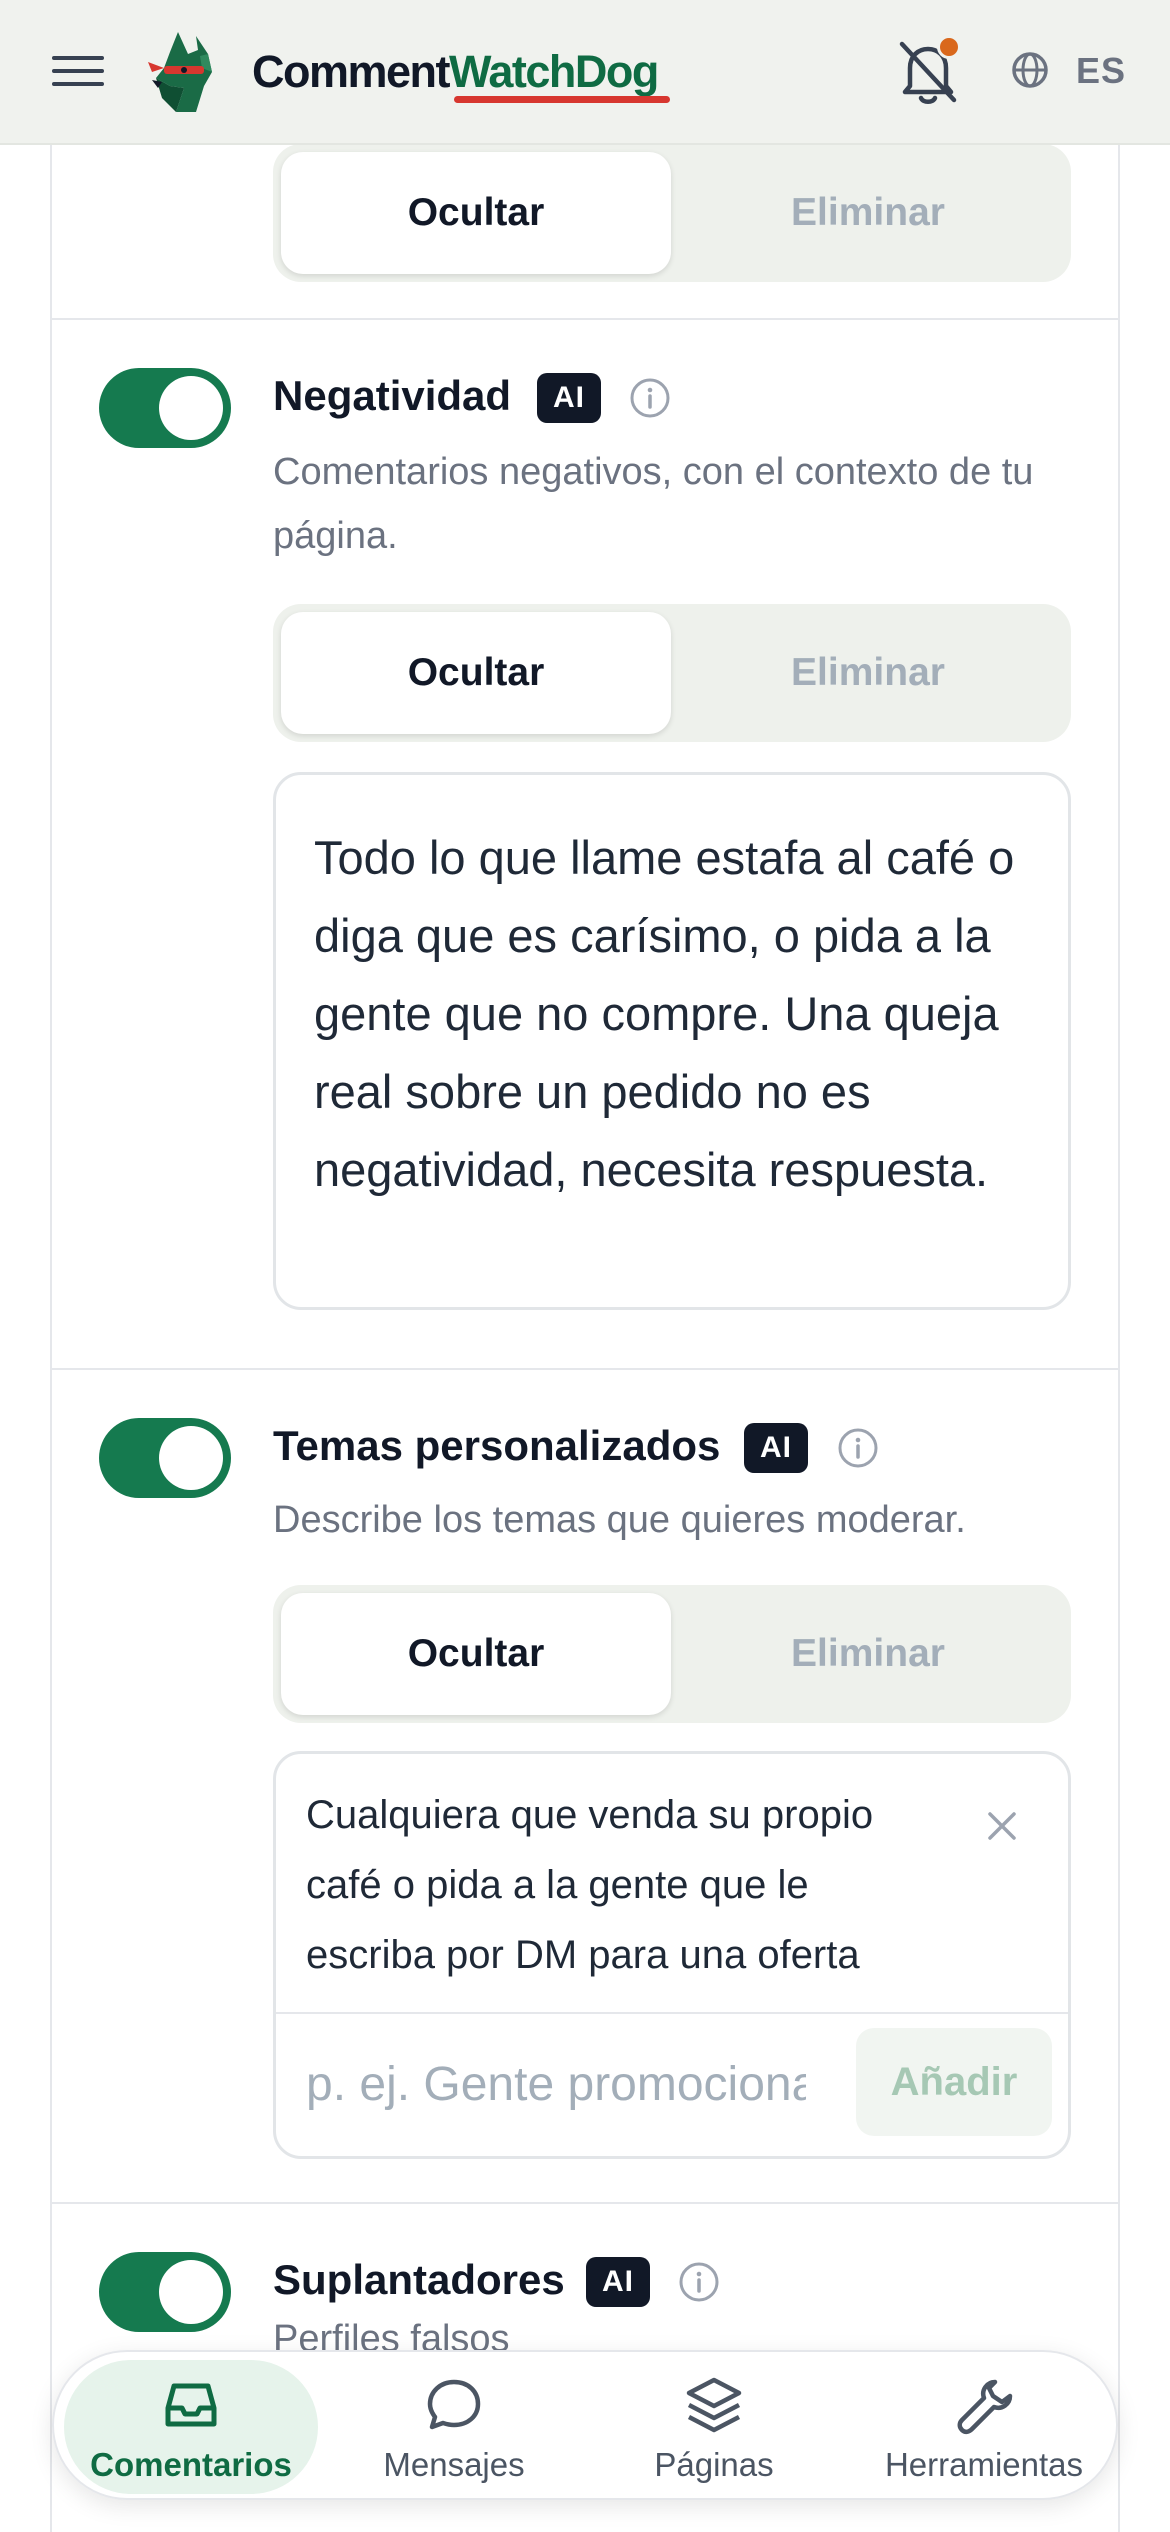  What do you see at coordinates (191, 2405) in the screenshot?
I see `inbox-icon` at bounding box center [191, 2405].